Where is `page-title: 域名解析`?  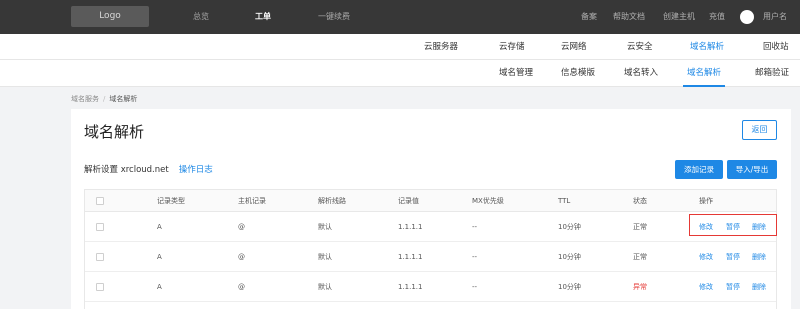
page-title: 域名解析 is located at coordinates (114, 132).